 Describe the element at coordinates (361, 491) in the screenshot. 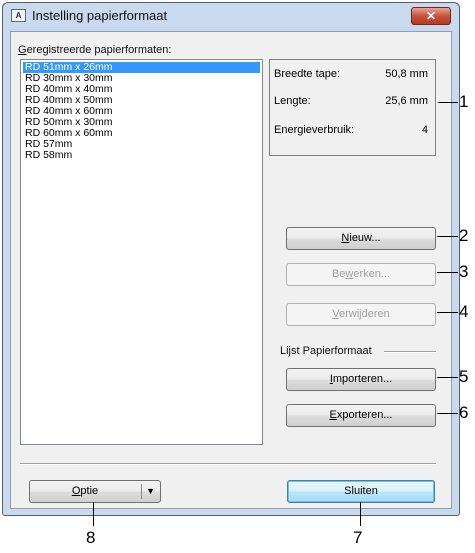

I see `close-dialog-button: Sluiten` at that location.